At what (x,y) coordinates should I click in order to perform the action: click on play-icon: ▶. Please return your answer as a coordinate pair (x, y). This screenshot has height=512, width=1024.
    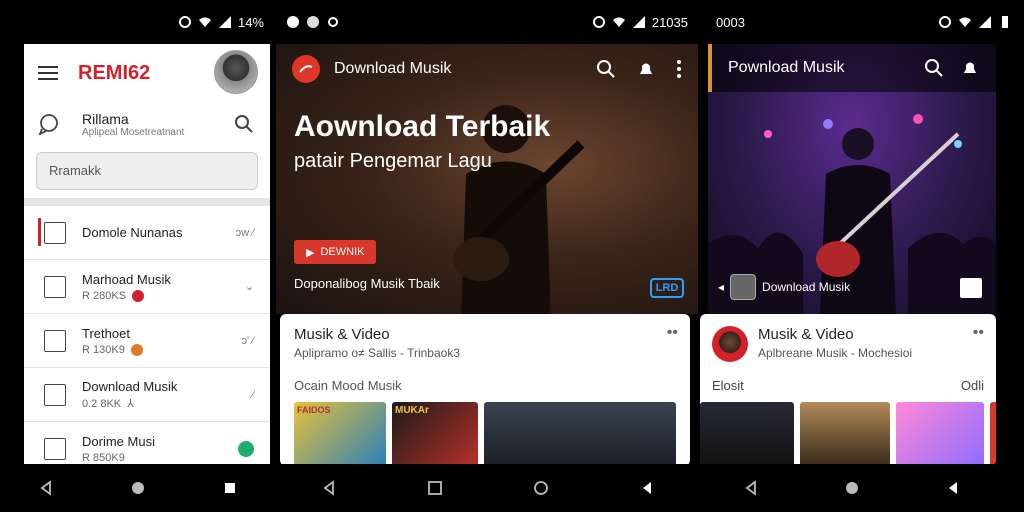
    Looking at the image, I should click on (310, 252).